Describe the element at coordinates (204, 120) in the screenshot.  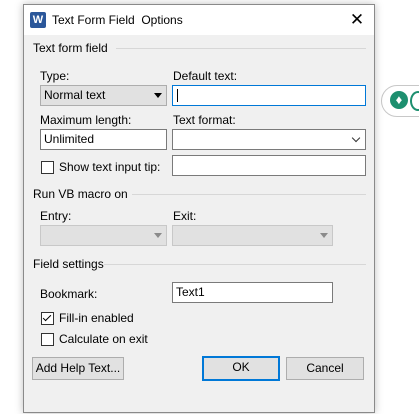
I see `text-format-label: Text format:` at that location.